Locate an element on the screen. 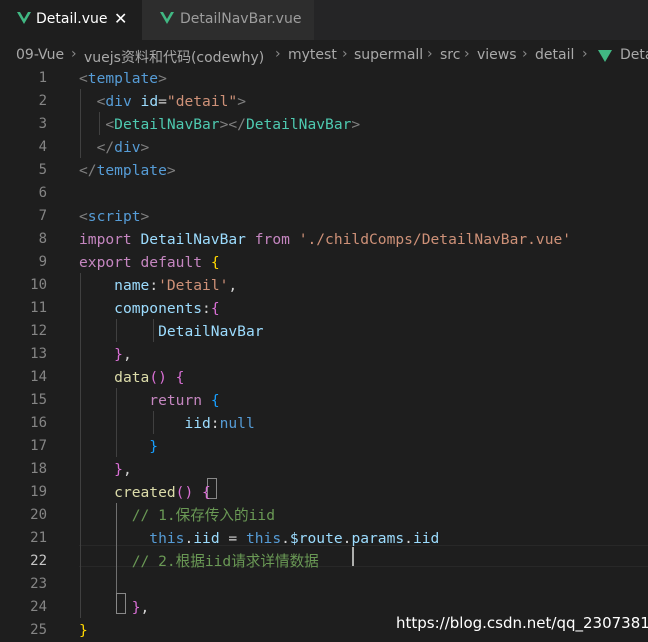 This screenshot has height=642, width=648. code-token: './childComps/DetailNavBar.vue' is located at coordinates (435, 239).